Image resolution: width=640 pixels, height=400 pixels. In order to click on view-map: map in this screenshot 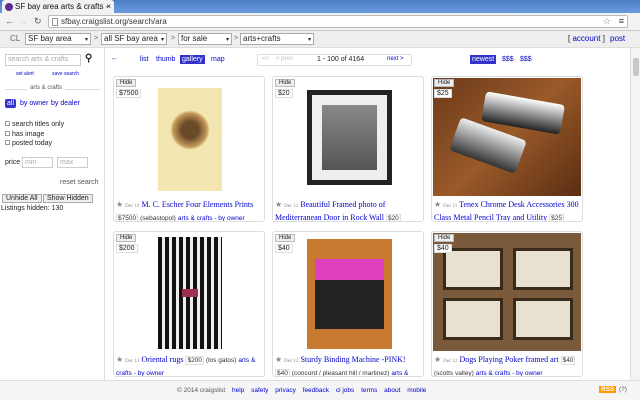, I will do `click(218, 59)`.